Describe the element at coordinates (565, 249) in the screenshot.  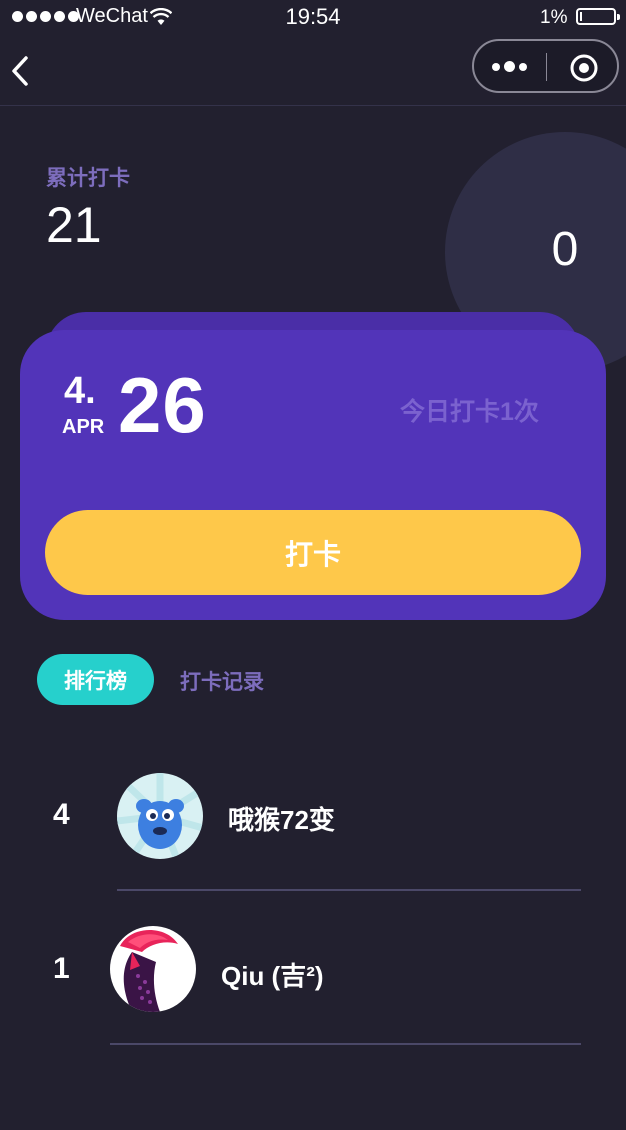
I see `secondary-stat-value: 0` at that location.